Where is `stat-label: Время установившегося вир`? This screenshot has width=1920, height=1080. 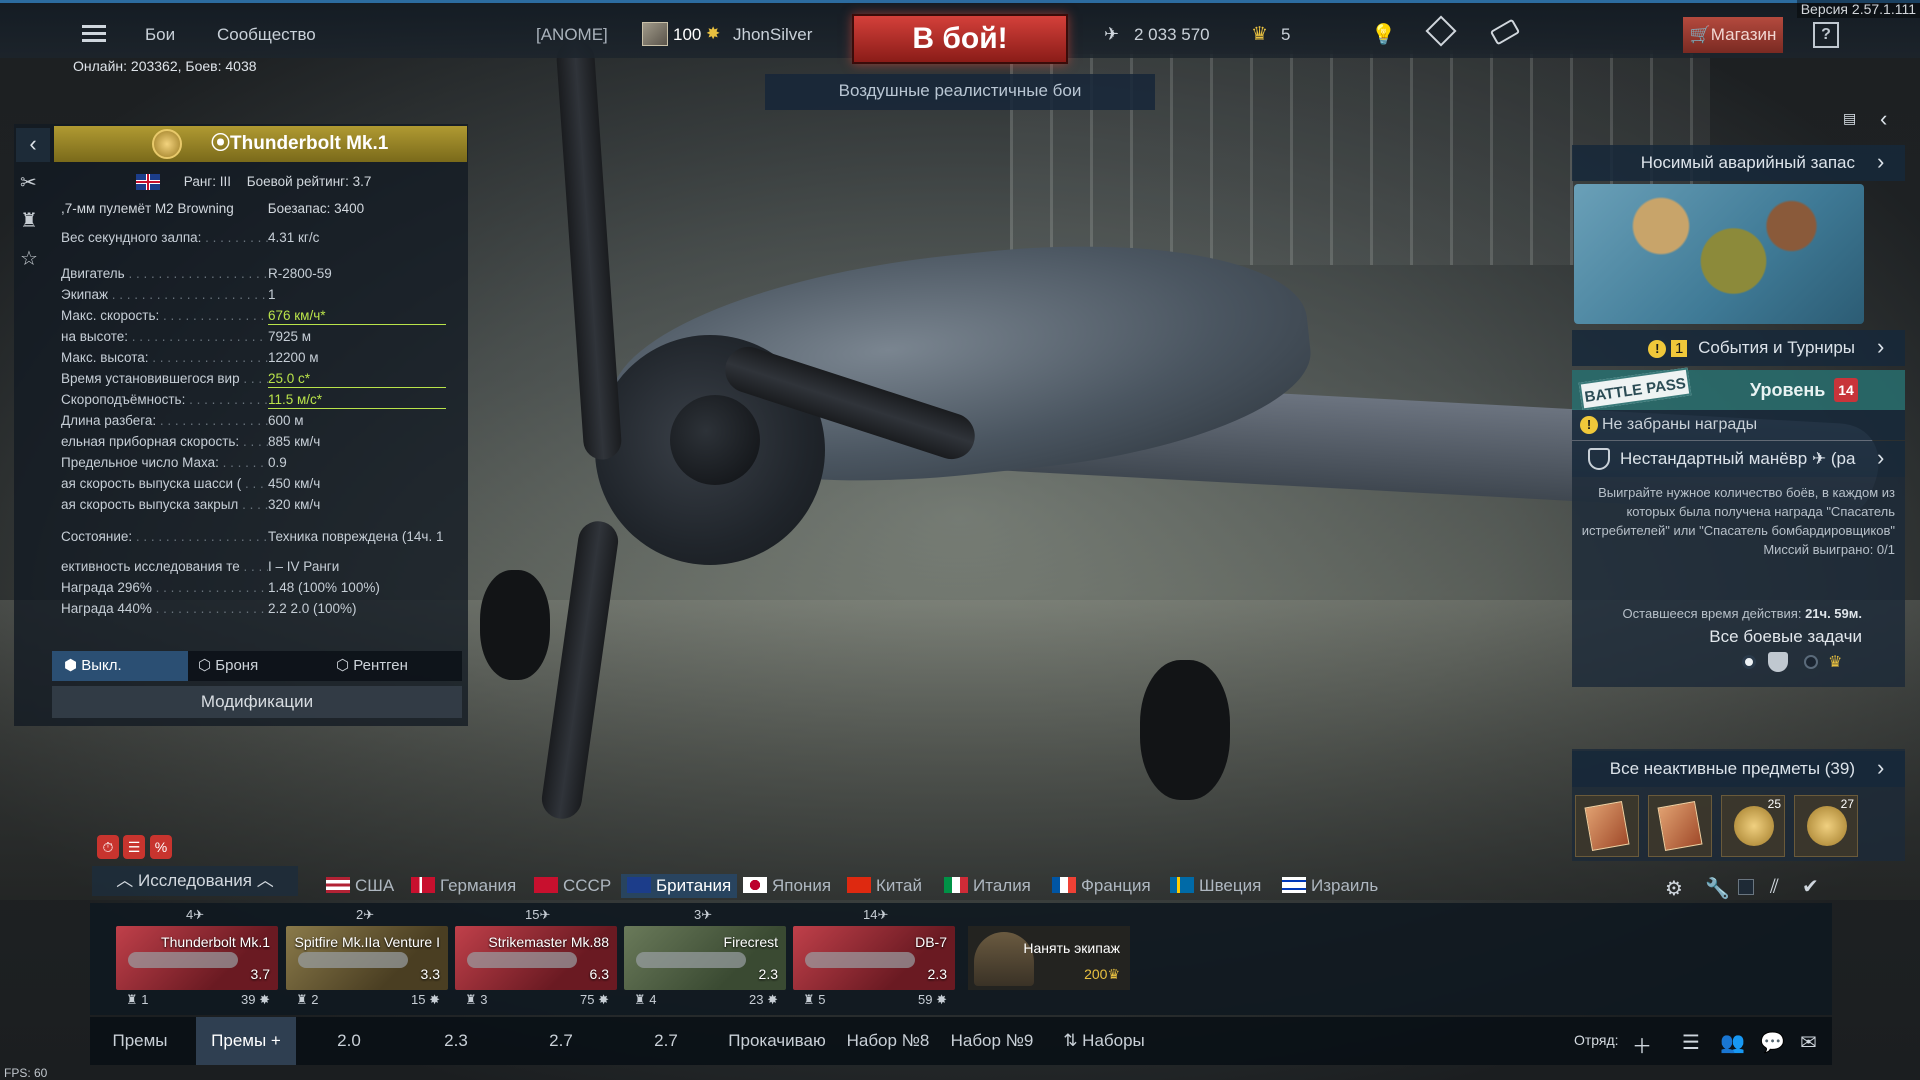 stat-label: Время установившегося вир is located at coordinates (164, 378).